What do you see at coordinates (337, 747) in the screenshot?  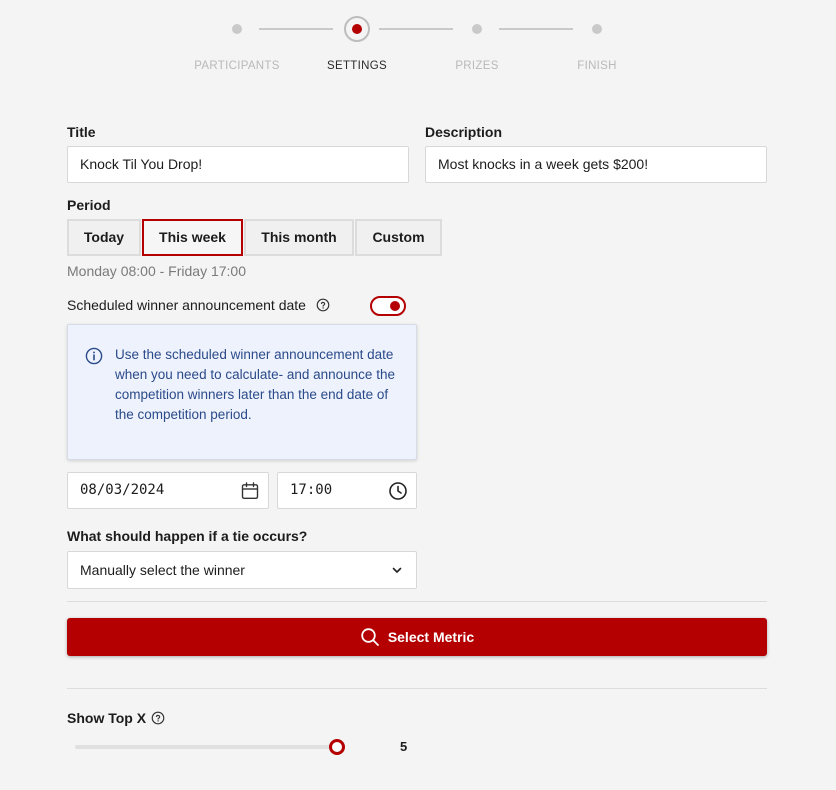 I see `show-top-slider-thumb` at bounding box center [337, 747].